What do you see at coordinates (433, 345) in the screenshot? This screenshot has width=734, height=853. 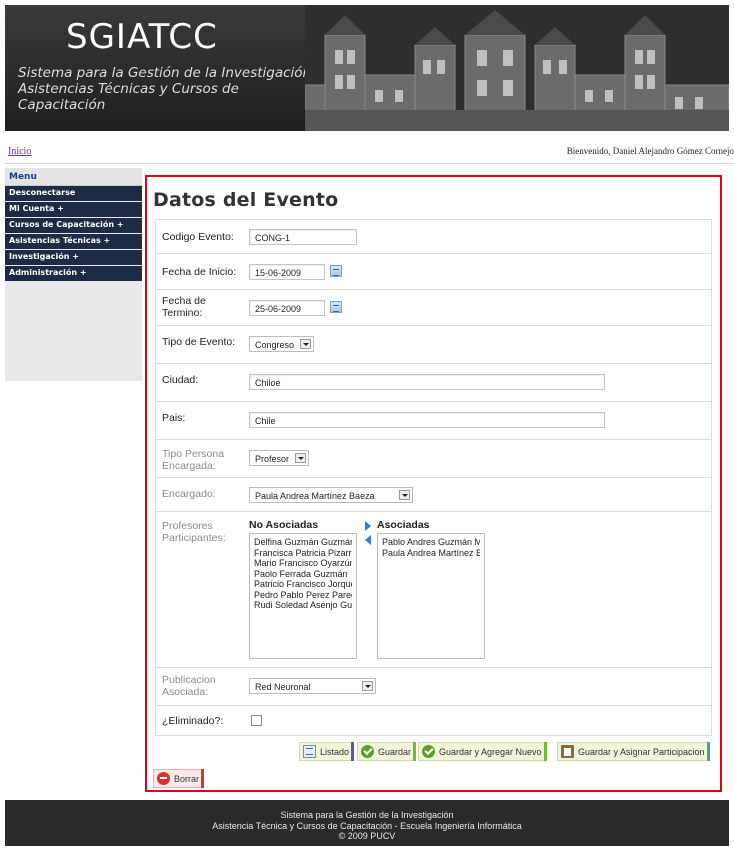 I see `row-tipo-evento: Tipo de Evento: Congreso` at bounding box center [433, 345].